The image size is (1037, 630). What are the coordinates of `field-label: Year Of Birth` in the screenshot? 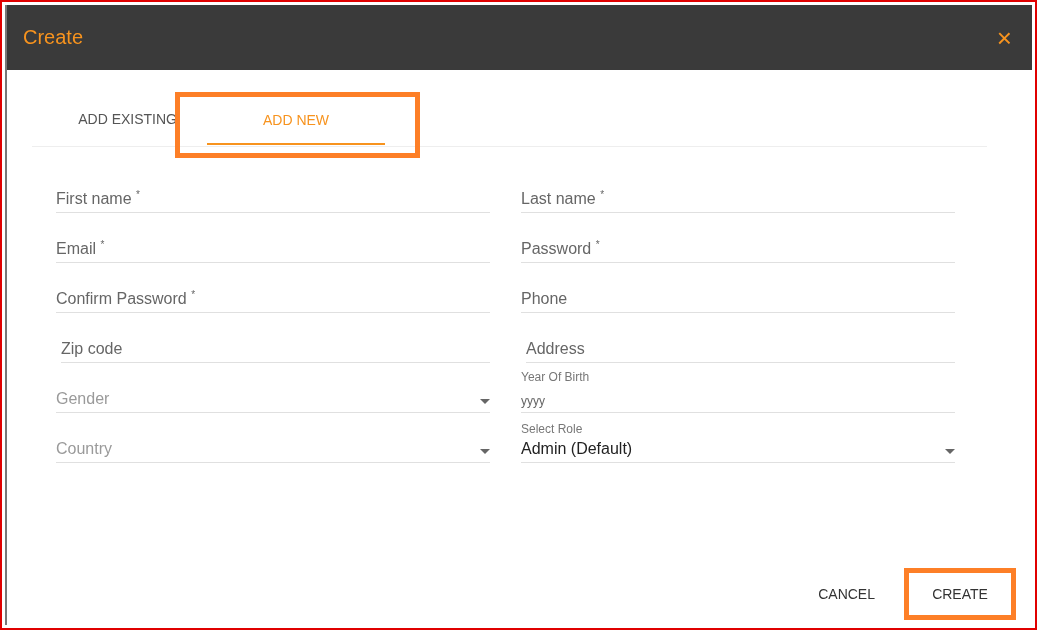 It's located at (556, 377).